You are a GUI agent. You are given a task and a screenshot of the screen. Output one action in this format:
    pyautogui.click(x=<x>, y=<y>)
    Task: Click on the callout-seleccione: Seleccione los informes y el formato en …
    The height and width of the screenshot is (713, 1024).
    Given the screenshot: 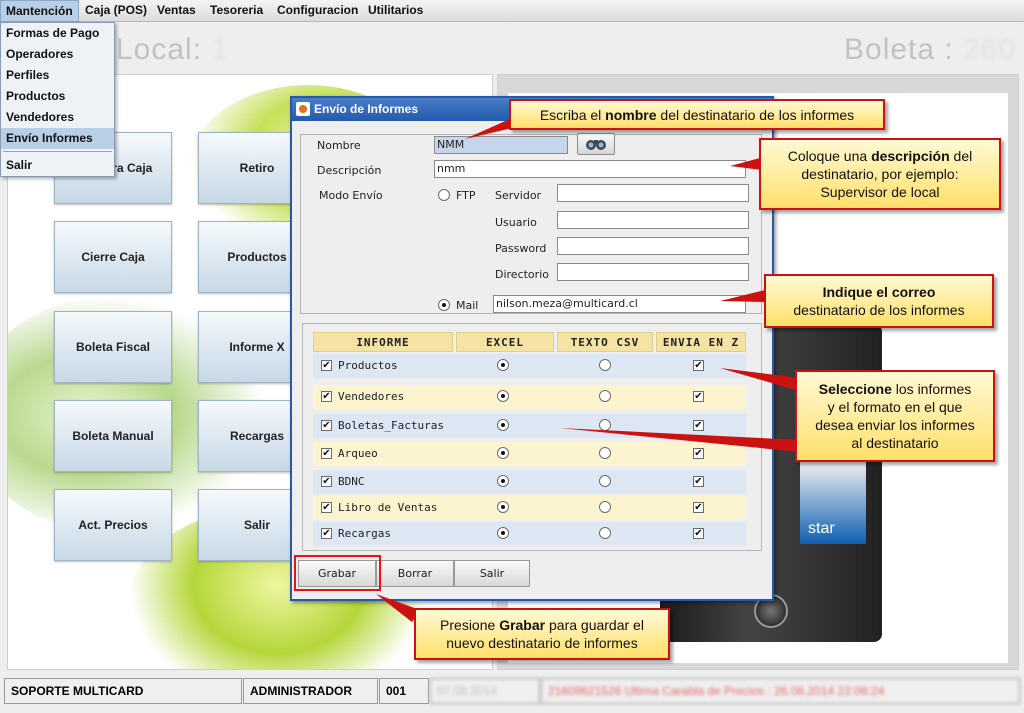 What is the action you would take?
    pyautogui.click(x=895, y=416)
    